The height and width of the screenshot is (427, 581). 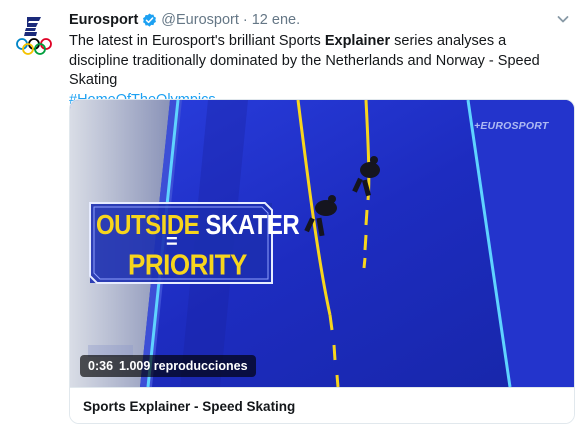 What do you see at coordinates (563, 19) in the screenshot?
I see `chevron-down-icon` at bounding box center [563, 19].